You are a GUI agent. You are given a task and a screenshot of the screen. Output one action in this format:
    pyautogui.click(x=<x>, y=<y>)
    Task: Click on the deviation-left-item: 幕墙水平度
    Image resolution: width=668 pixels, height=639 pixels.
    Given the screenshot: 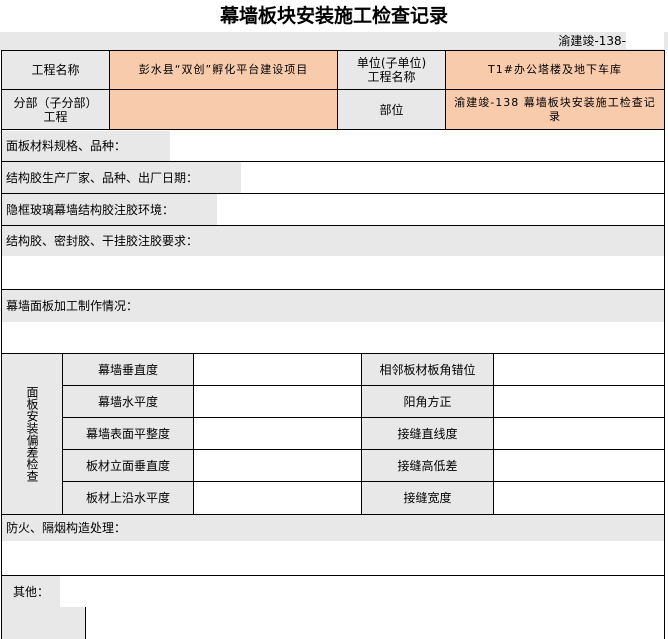 What is the action you would take?
    pyautogui.click(x=128, y=401)
    